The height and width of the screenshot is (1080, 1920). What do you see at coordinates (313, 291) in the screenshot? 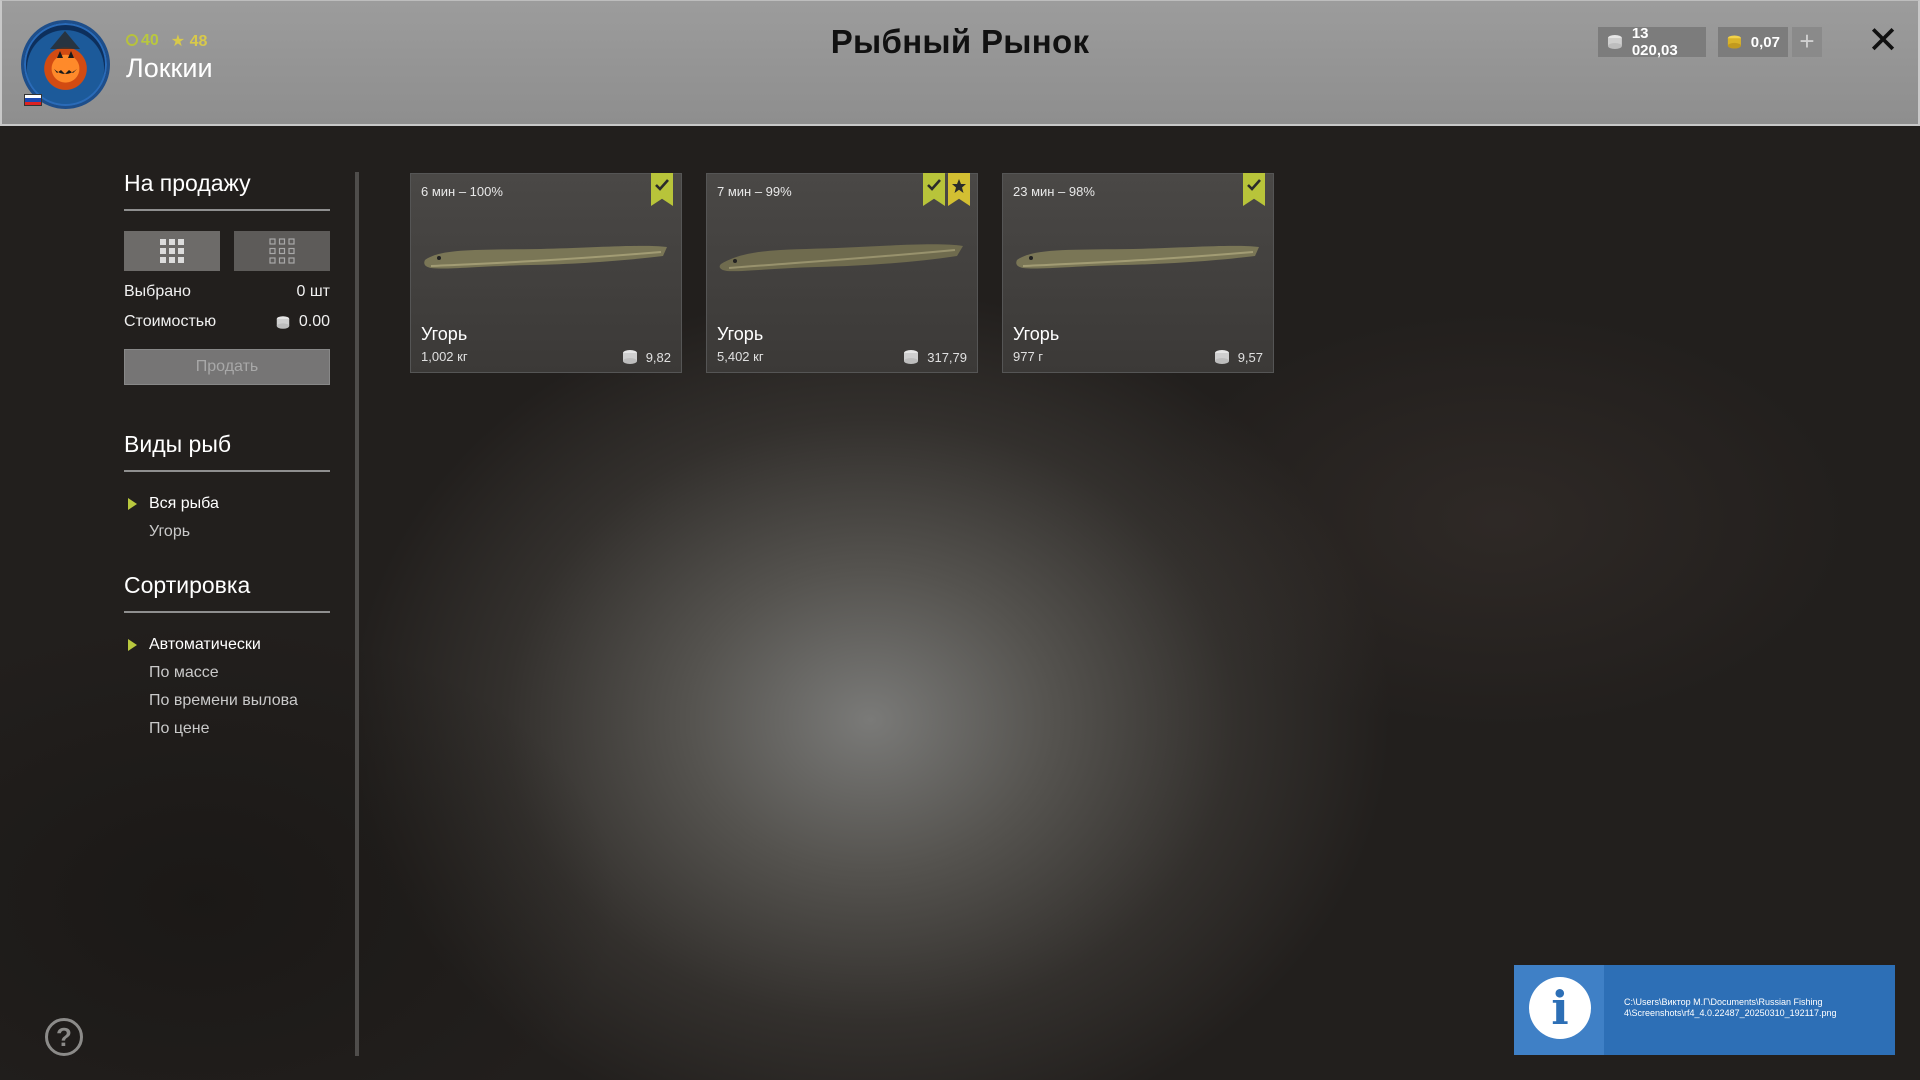
I see `selected-value: 0 шт` at bounding box center [313, 291].